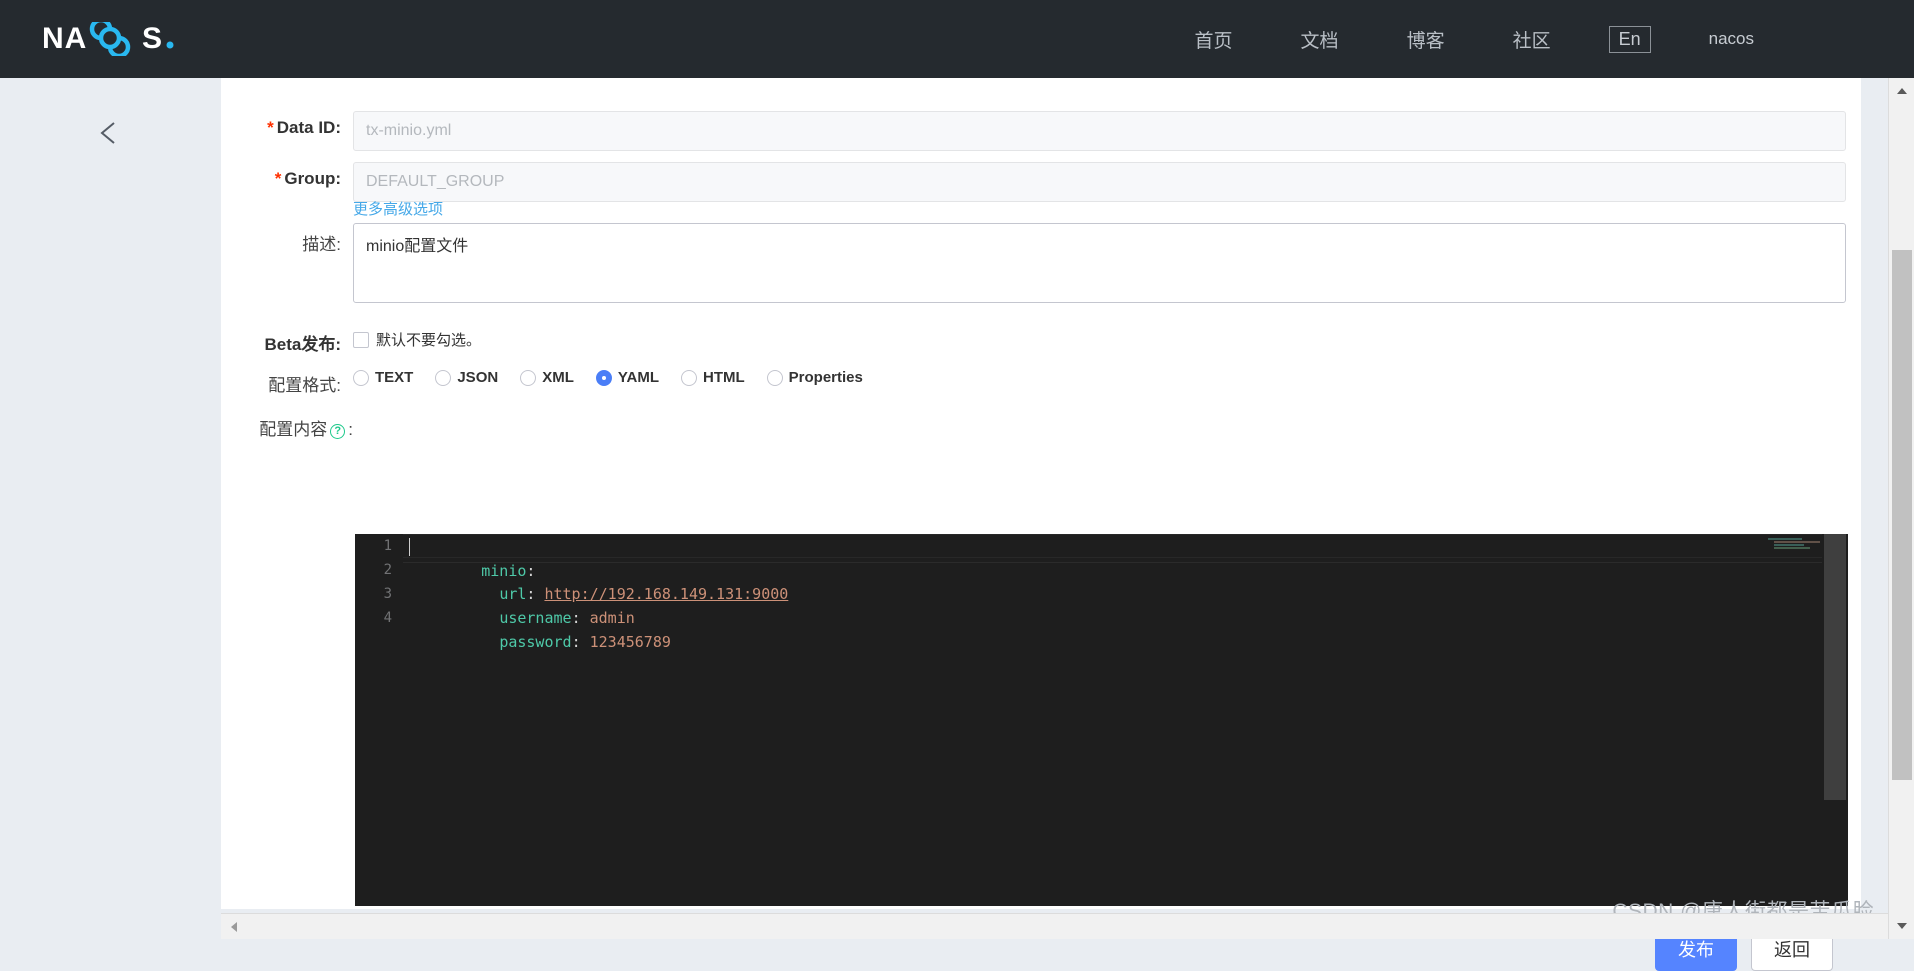 Image resolution: width=1914 pixels, height=971 pixels. What do you see at coordinates (1099, 263) in the screenshot?
I see `description-textarea: minio配置文件` at bounding box center [1099, 263].